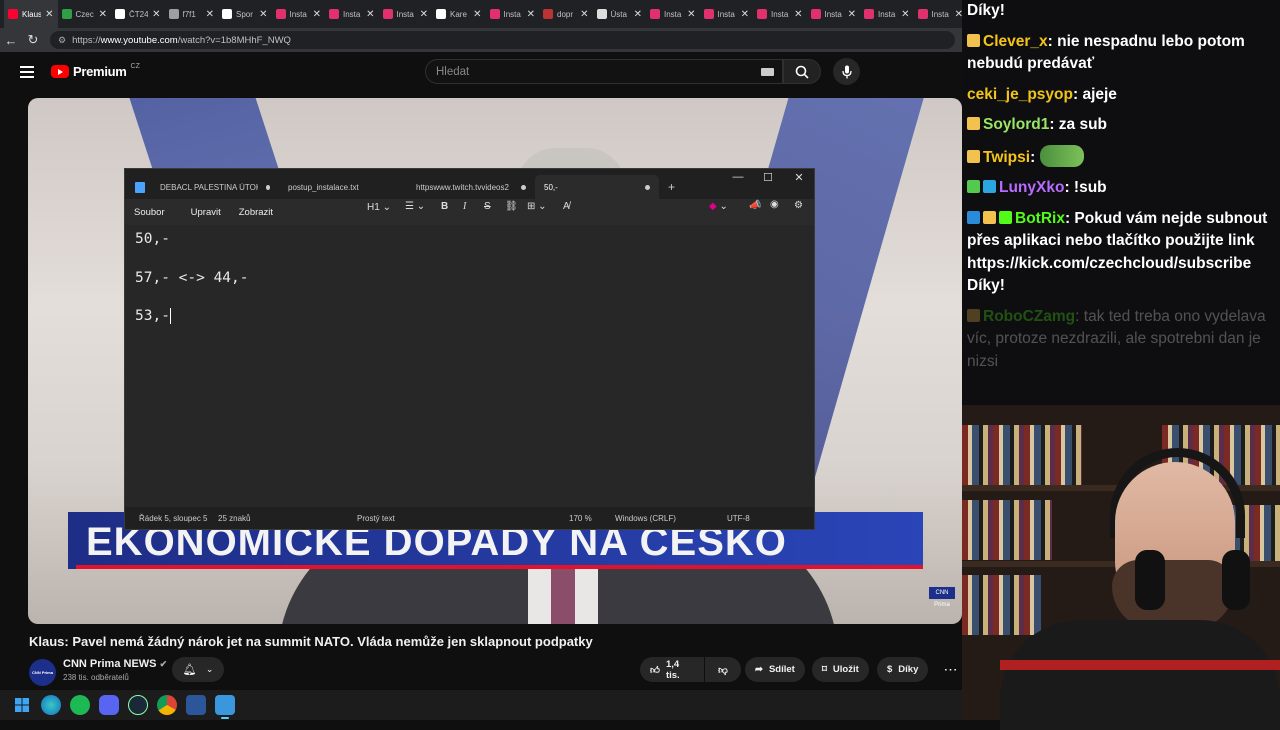 This screenshot has height=730, width=1280. I want to click on edge-icon, so click(51, 705).